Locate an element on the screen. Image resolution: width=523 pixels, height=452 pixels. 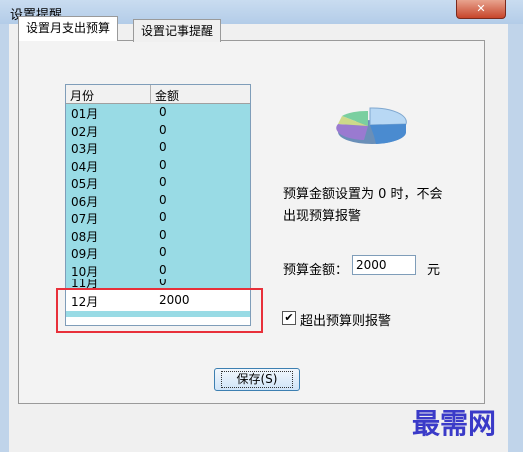
cell-month: 05月 is located at coordinates (85, 184).